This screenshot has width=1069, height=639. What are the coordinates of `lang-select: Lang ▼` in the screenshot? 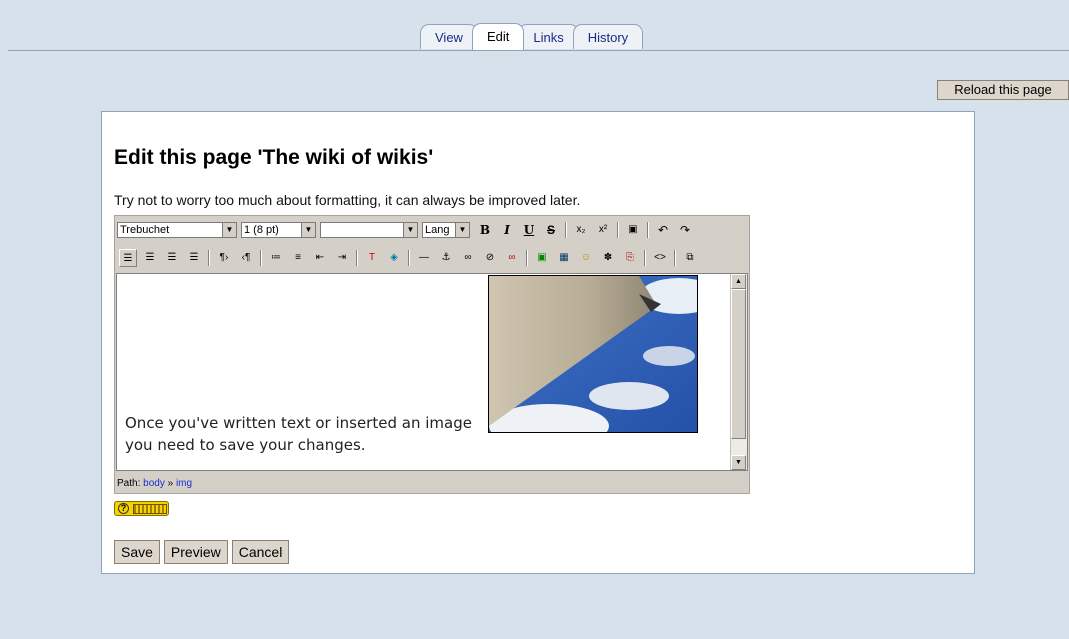 It's located at (446, 230).